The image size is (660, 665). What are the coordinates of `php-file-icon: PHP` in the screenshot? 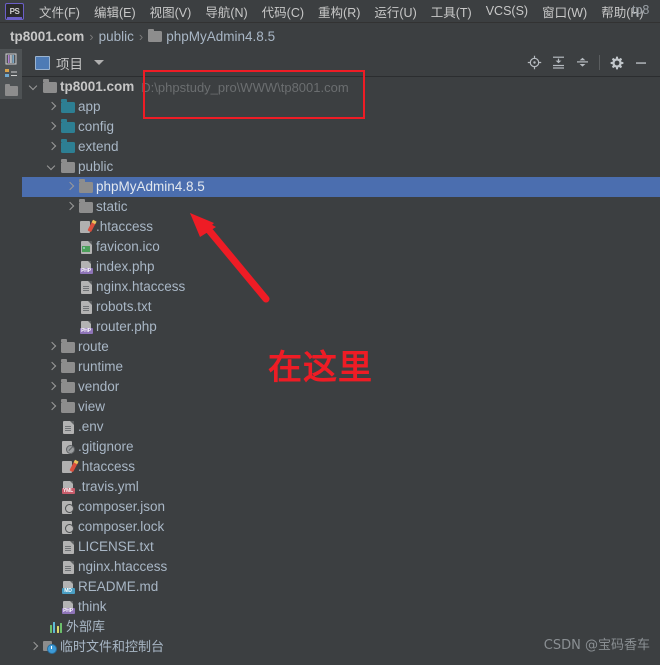 It's located at (86, 327).